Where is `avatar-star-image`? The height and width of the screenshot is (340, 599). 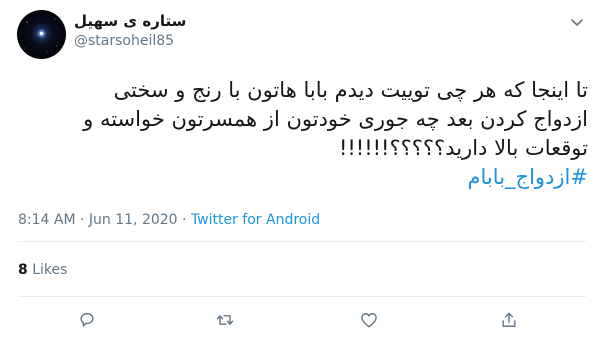
avatar-star-image is located at coordinates (41, 35).